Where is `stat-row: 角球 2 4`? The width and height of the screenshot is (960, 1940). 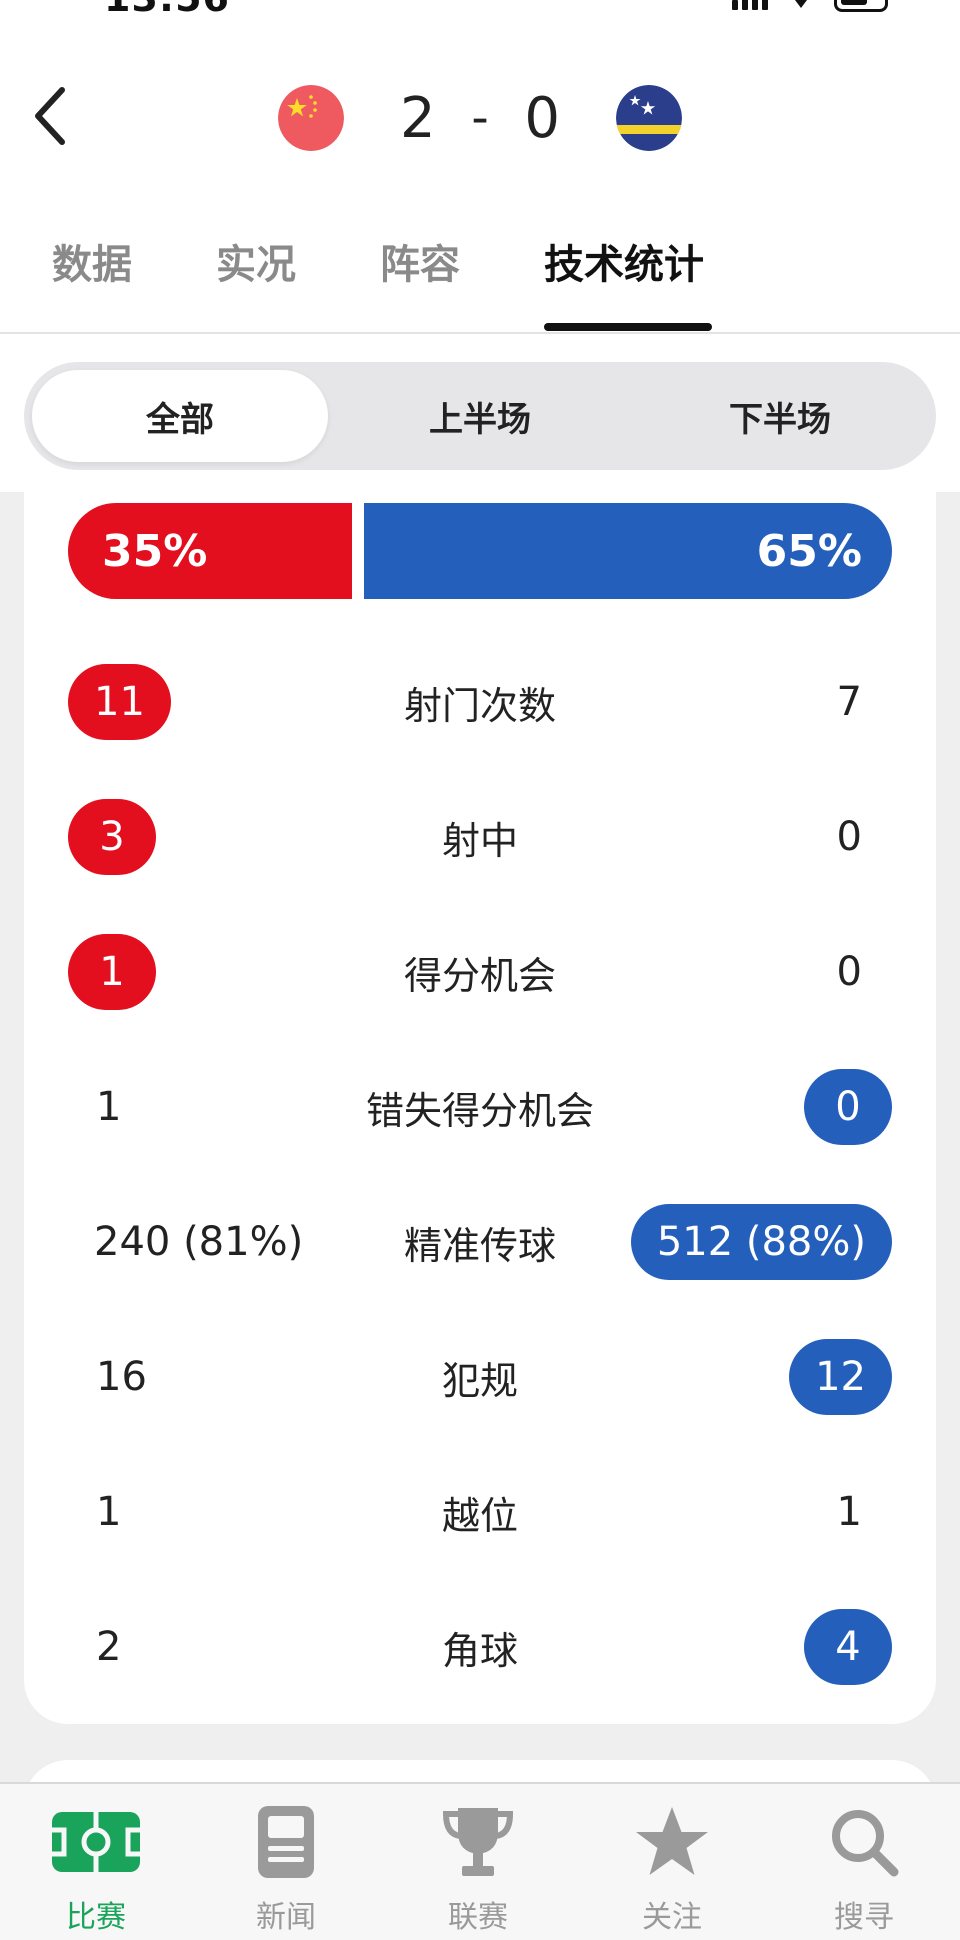 stat-row: 角球 2 4 is located at coordinates (480, 1647).